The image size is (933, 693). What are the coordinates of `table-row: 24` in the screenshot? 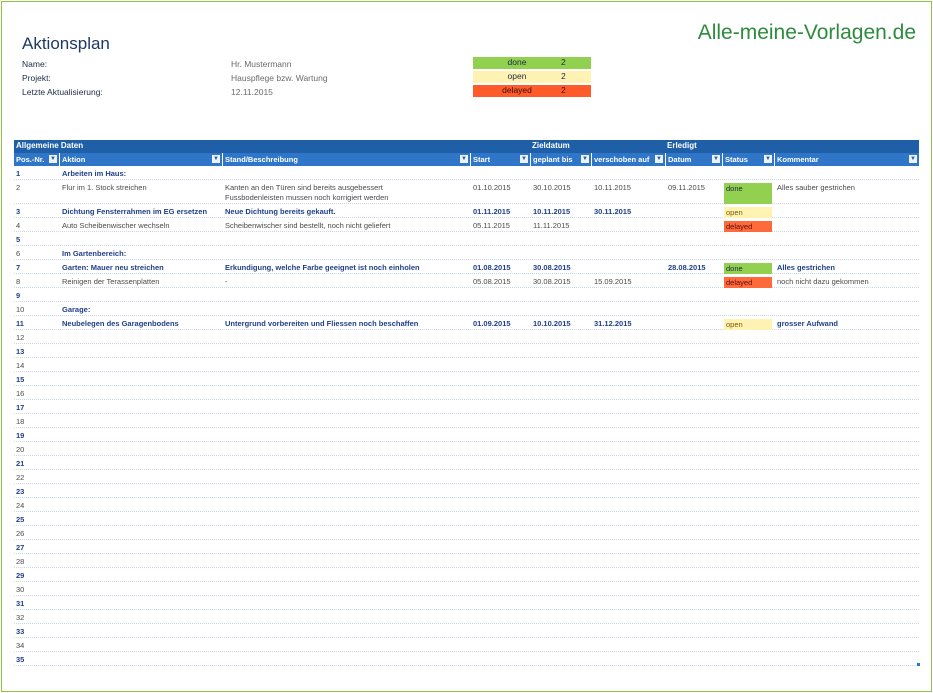 It's located at (466, 505).